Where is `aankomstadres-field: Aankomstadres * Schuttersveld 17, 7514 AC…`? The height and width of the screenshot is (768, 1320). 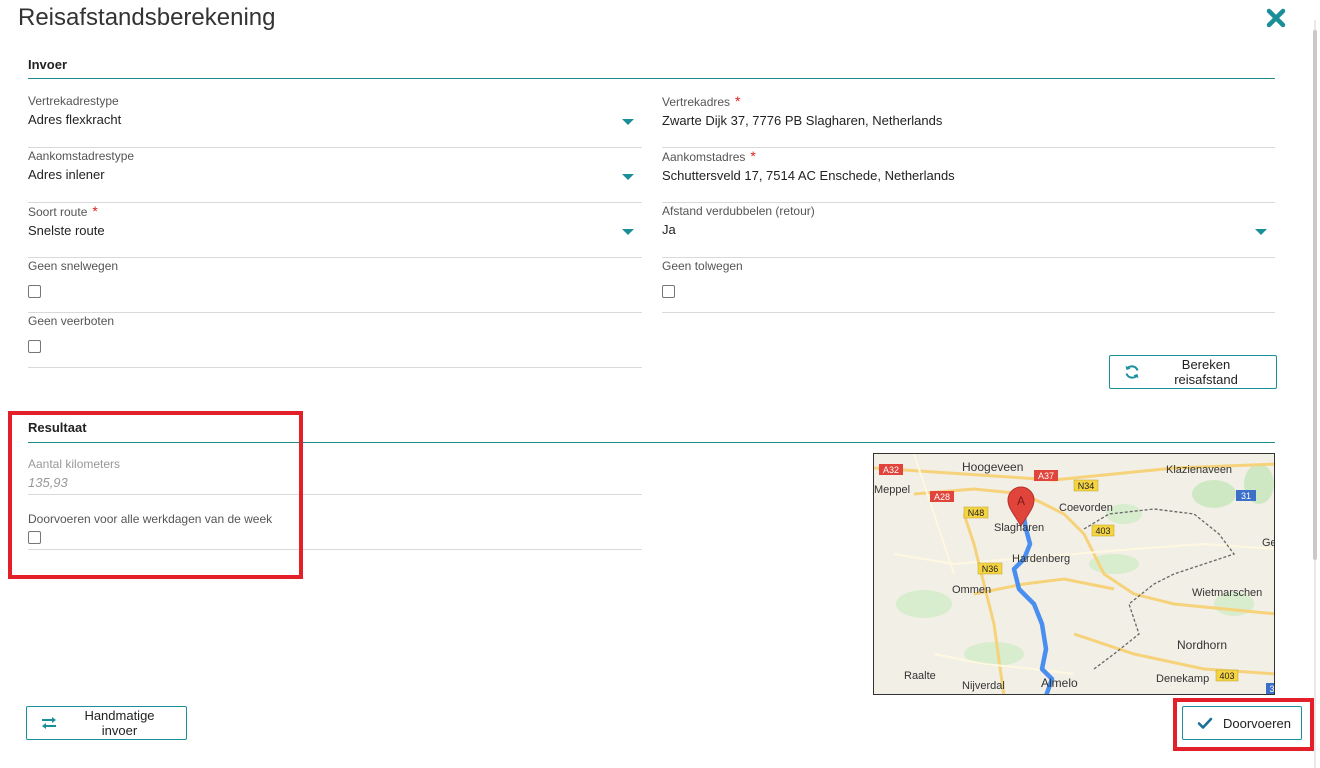
aankomstadres-field: Aankomstadres * Schuttersveld 17, 7514 AC… is located at coordinates (968, 175).